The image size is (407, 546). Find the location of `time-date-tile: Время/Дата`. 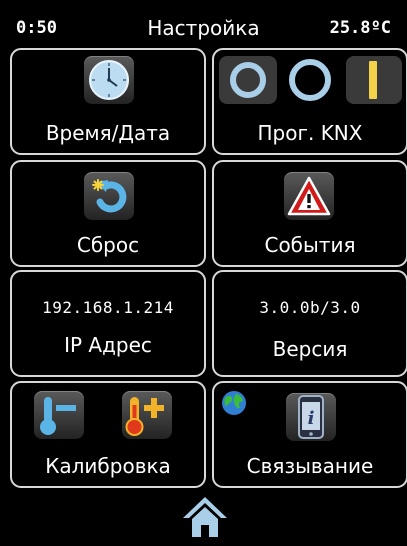

time-date-tile: Время/Дата is located at coordinates (108, 101).